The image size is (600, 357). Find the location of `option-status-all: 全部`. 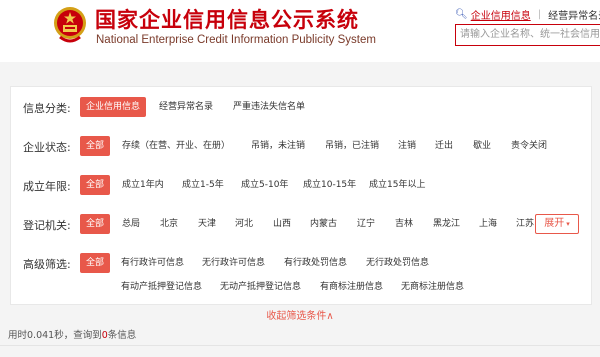

option-status-all: 全部 is located at coordinates (95, 146).